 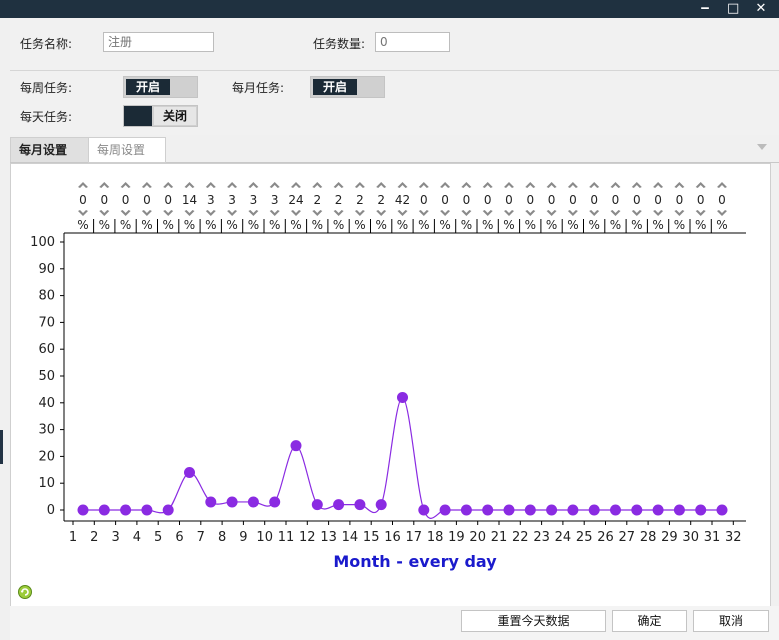 What do you see at coordinates (731, 621) in the screenshot?
I see `cancel-button: 取消` at bounding box center [731, 621].